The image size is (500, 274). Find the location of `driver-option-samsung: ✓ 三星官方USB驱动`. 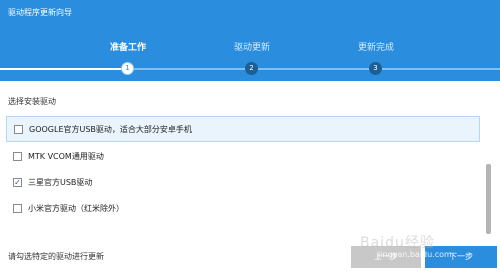

driver-option-samsung: ✓ 三星官方USB驱动 is located at coordinates (243, 182).